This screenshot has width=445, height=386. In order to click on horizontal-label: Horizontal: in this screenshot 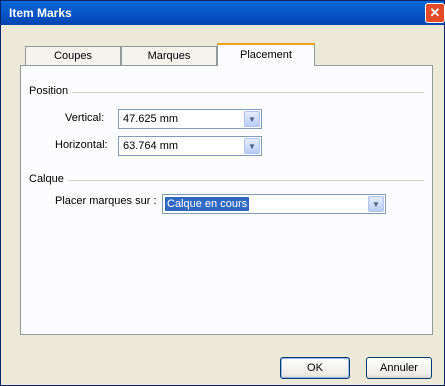, I will do `click(81, 145)`.